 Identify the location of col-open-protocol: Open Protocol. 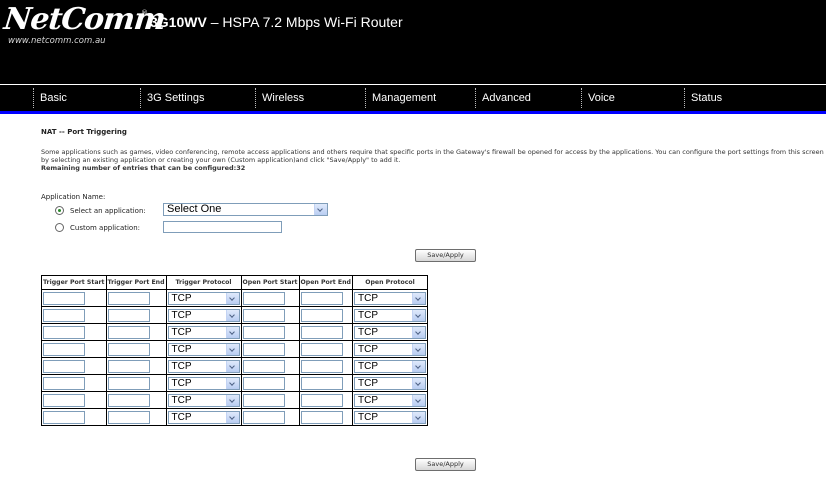
(389, 282).